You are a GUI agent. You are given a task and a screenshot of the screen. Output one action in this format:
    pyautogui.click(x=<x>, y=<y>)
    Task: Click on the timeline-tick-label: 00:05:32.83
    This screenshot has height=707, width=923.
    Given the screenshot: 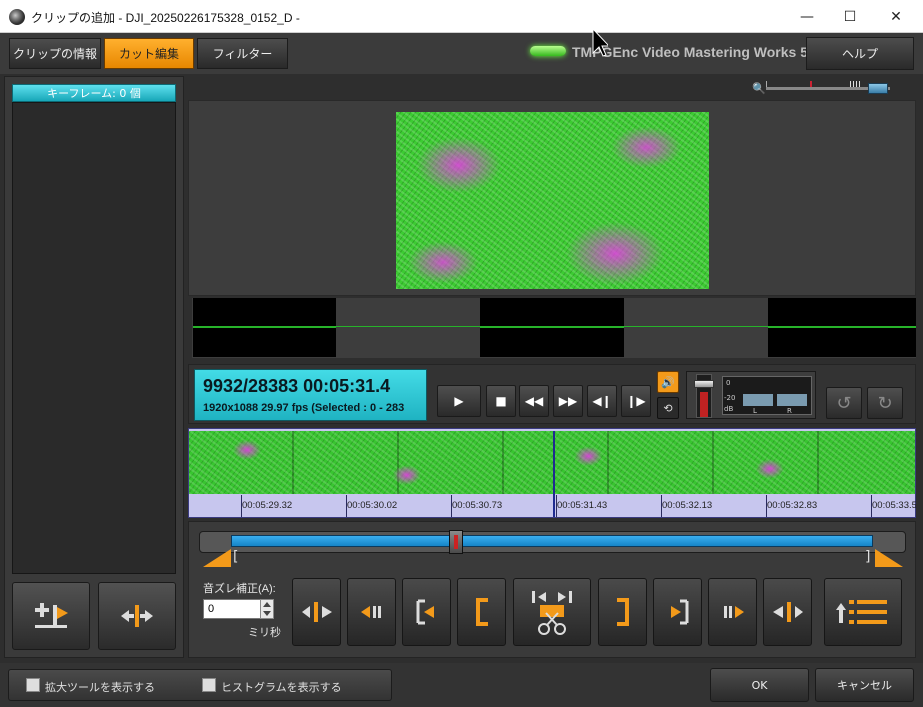 What is the action you would take?
    pyautogui.click(x=792, y=505)
    